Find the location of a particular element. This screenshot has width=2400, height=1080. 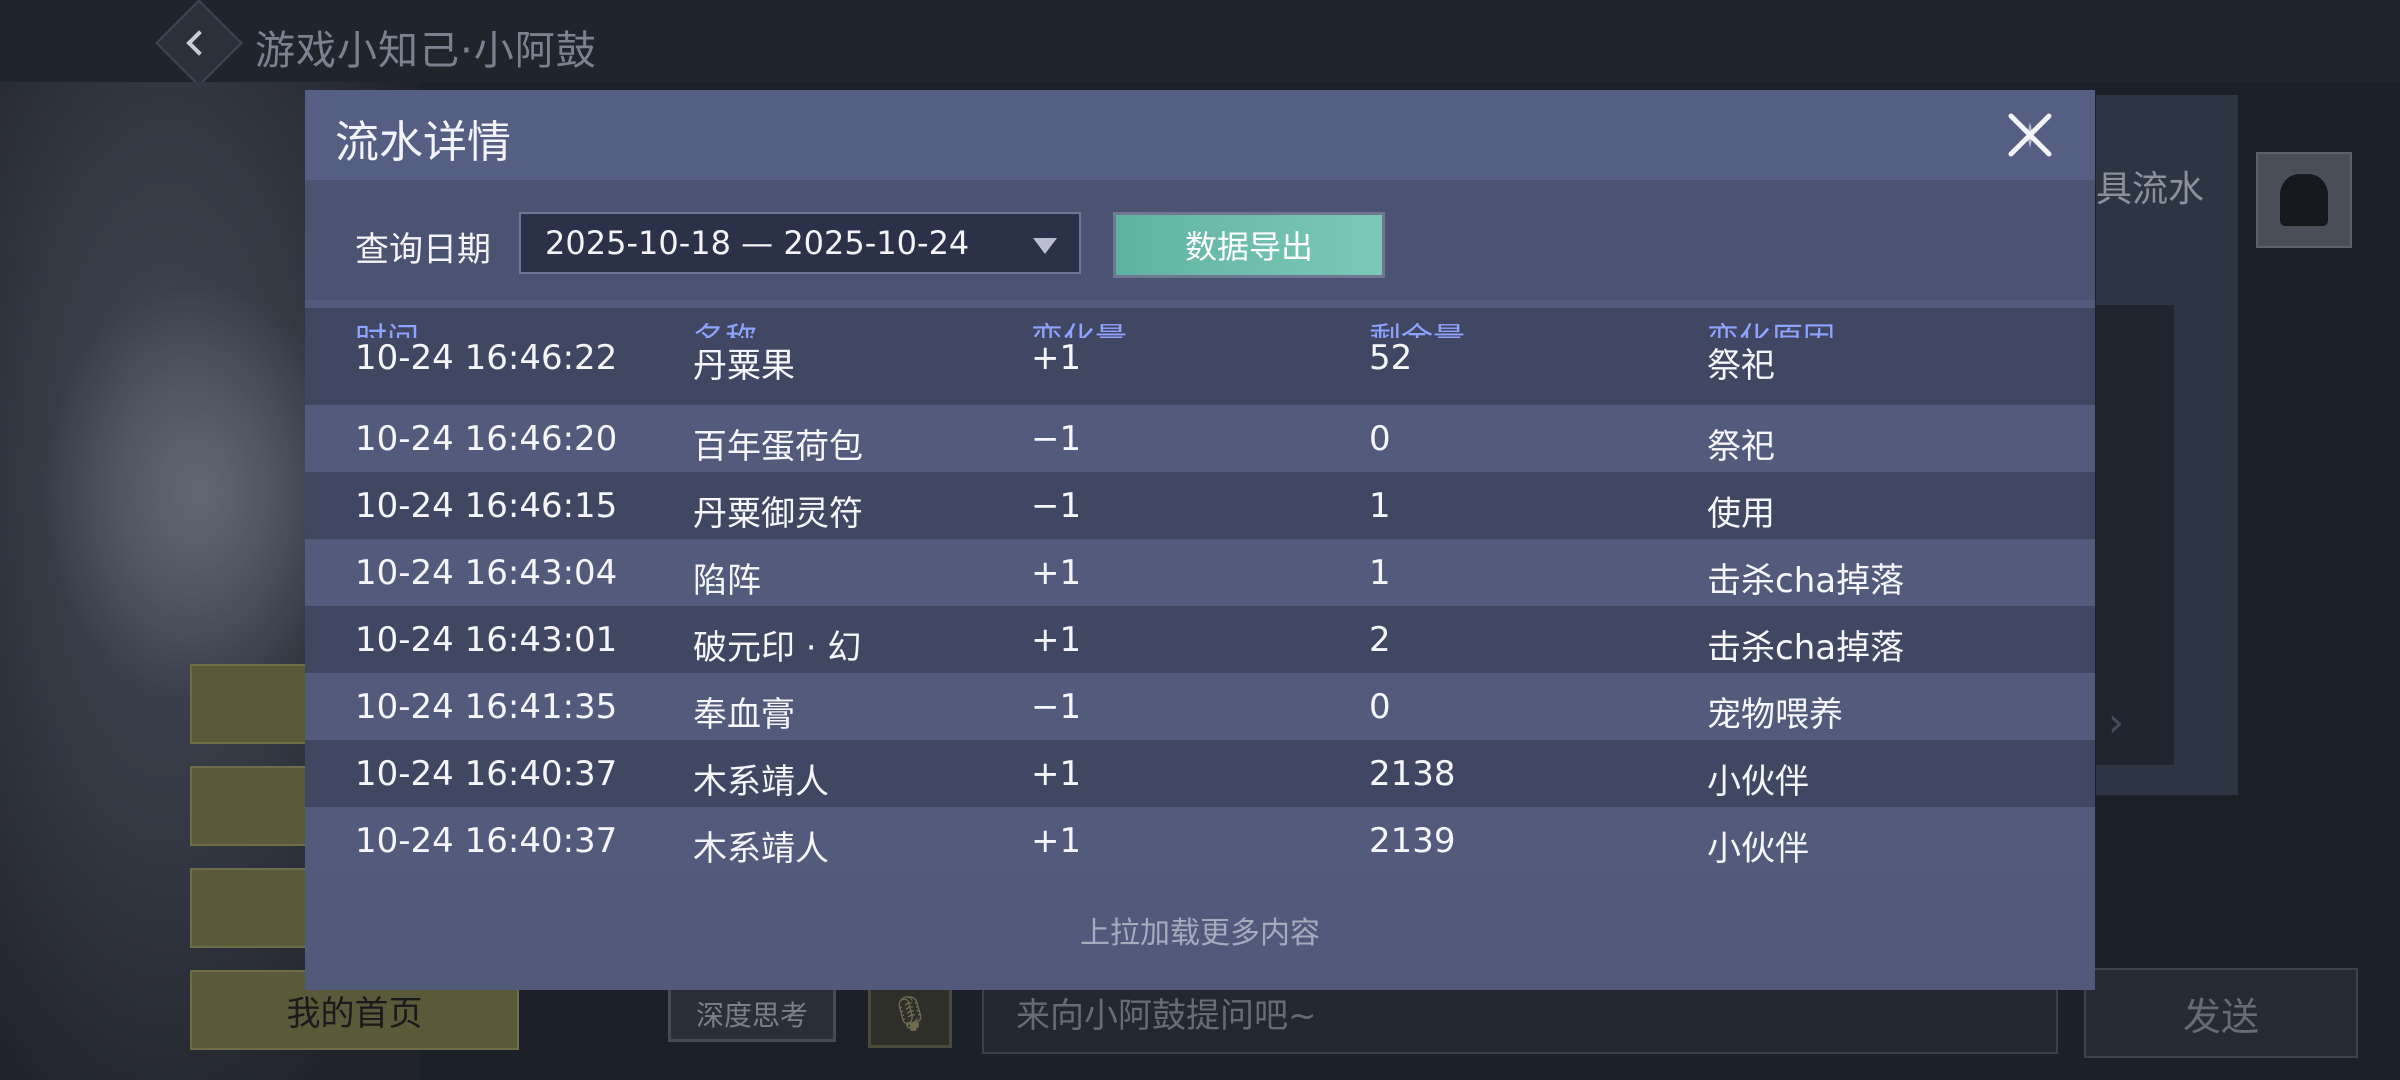

table-row: 10-24 16:46:15 丹粟御灵符 −1 1 使用 is located at coordinates (1200, 505).